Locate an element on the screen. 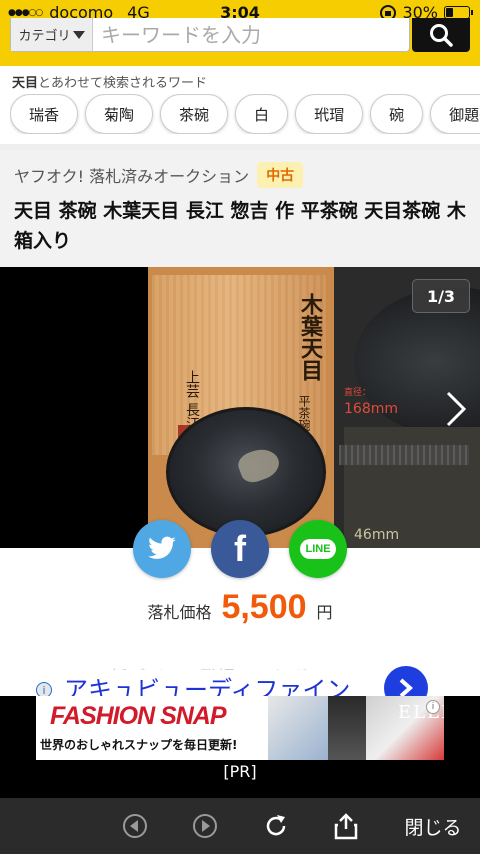 The width and height of the screenshot is (480, 854). leaf-pattern is located at coordinates (259, 465).